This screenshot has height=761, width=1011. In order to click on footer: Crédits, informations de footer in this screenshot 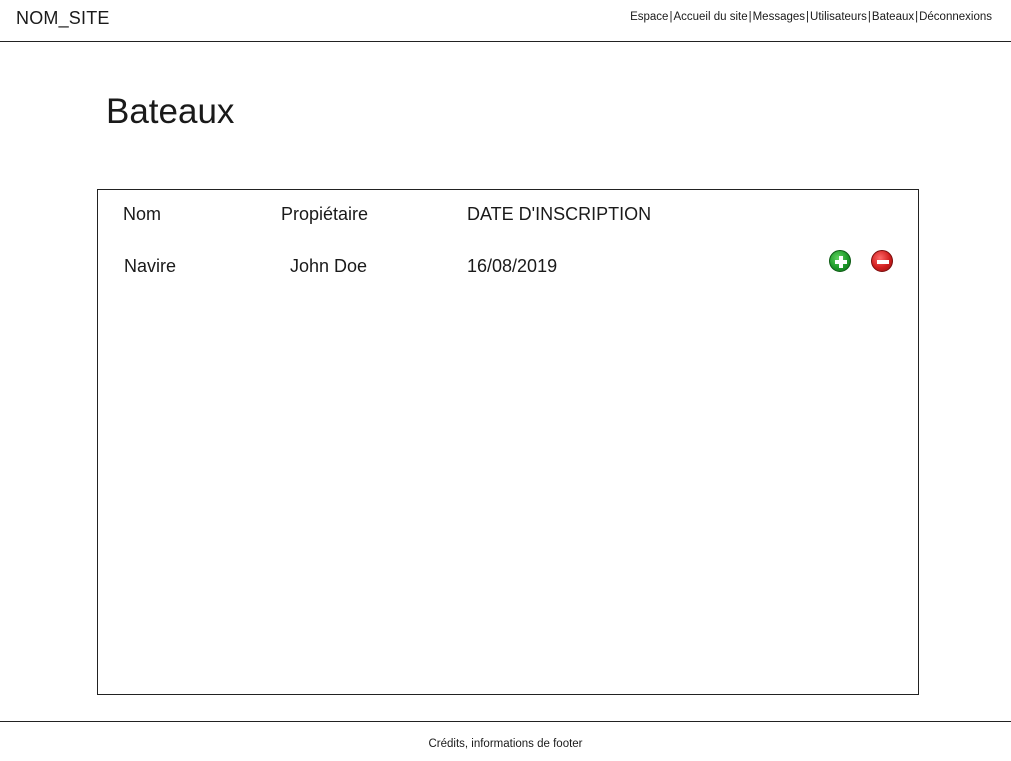, I will do `click(505, 741)`.